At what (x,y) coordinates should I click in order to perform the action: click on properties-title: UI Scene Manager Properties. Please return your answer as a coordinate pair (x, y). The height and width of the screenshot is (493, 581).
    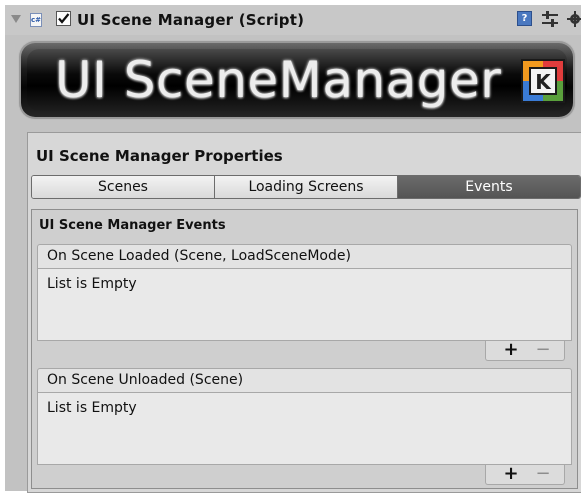
    Looking at the image, I should click on (159, 156).